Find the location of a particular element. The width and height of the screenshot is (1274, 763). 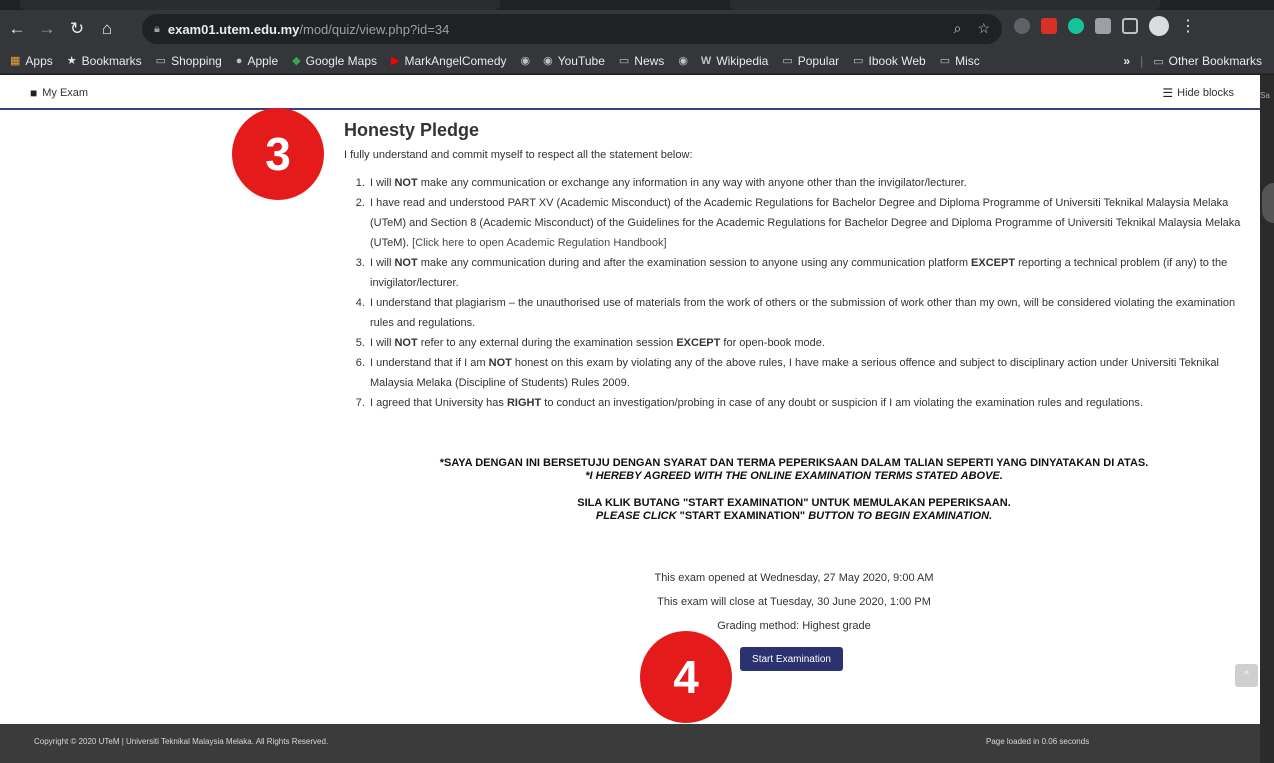

menu-dots-icon: ⋮ is located at coordinates (1188, 26).